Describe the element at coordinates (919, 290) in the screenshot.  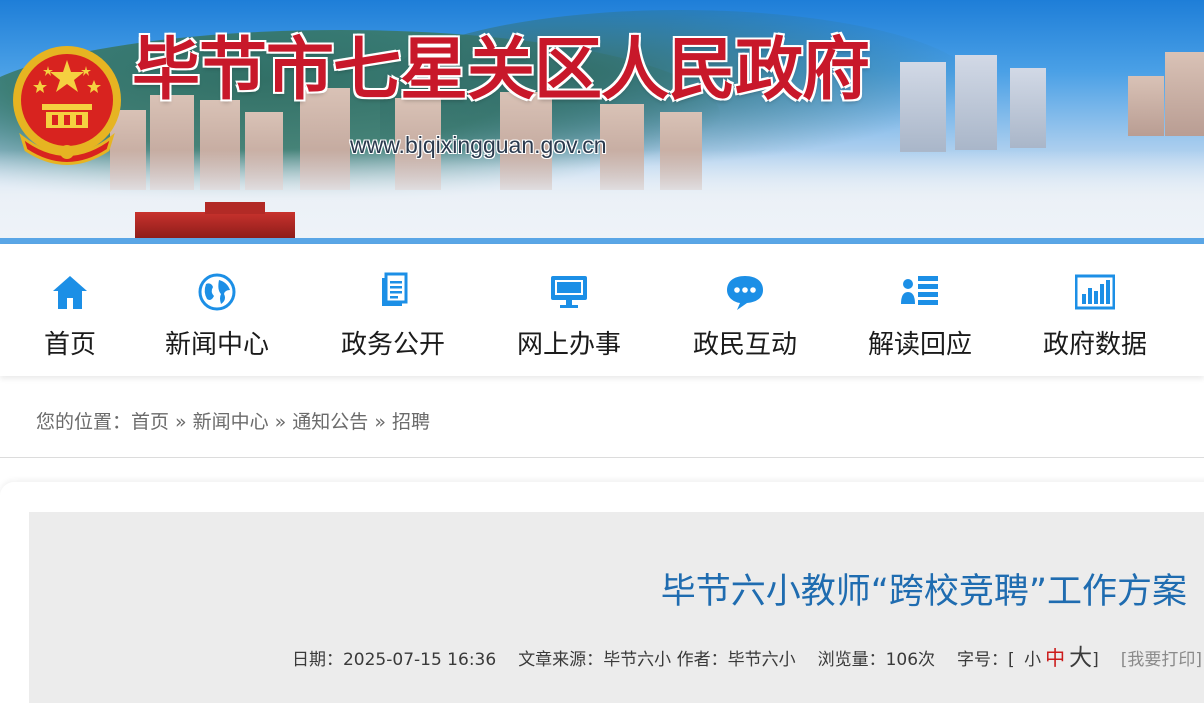
I see `user-list-icon` at that location.